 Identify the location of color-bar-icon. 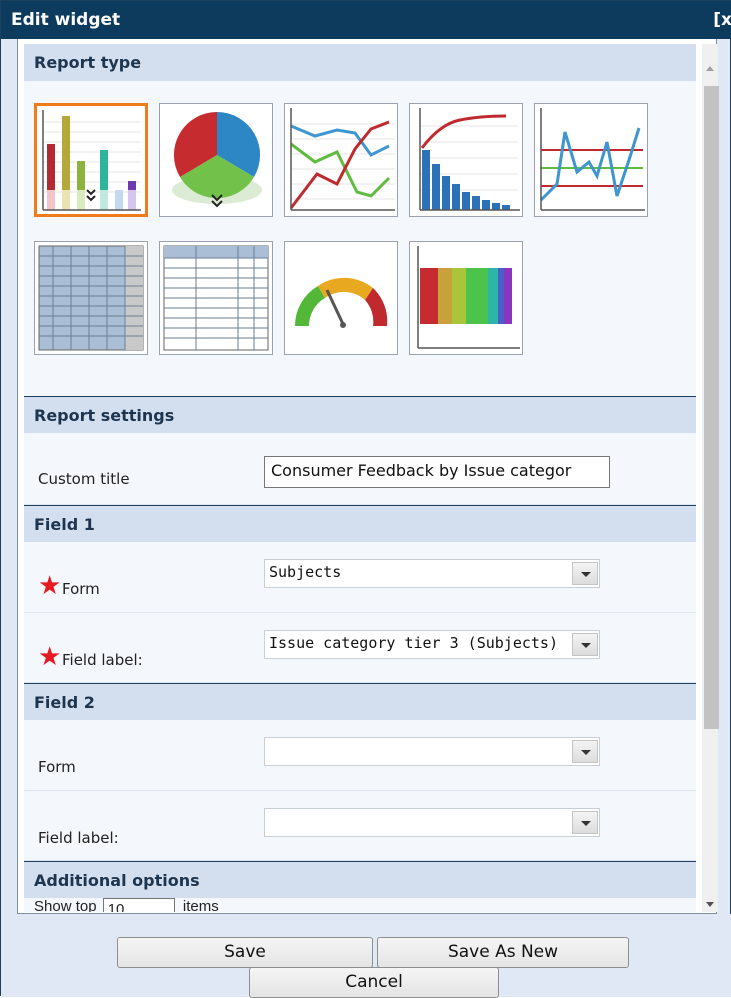
(468, 297).